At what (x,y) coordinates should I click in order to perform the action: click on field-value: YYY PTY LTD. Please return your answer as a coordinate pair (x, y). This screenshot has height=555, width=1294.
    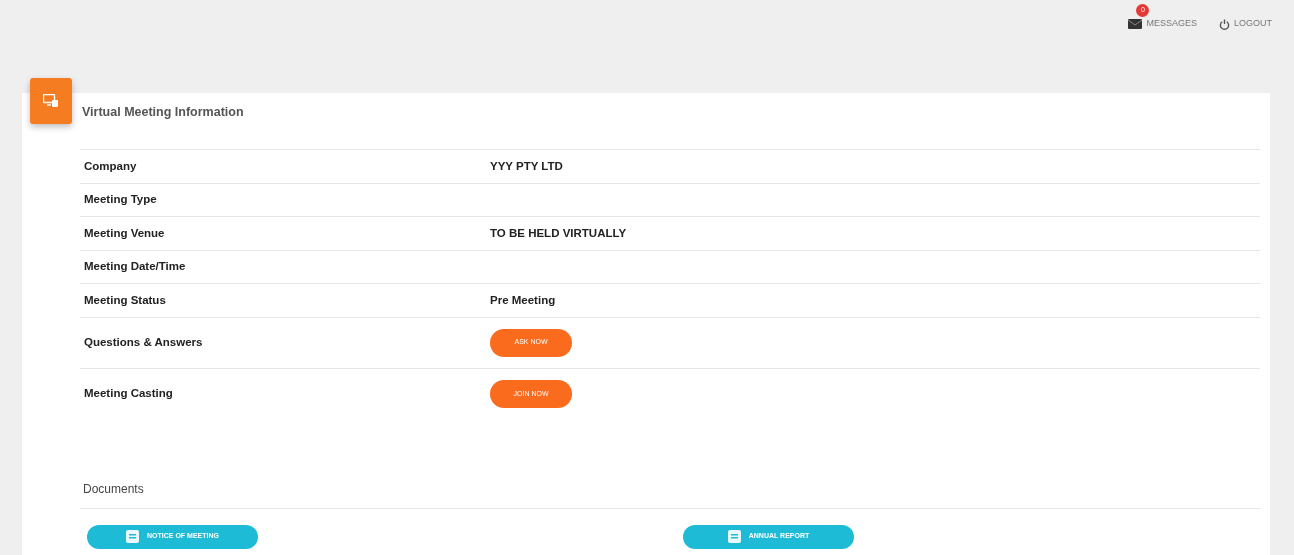
    Looking at the image, I should click on (526, 166).